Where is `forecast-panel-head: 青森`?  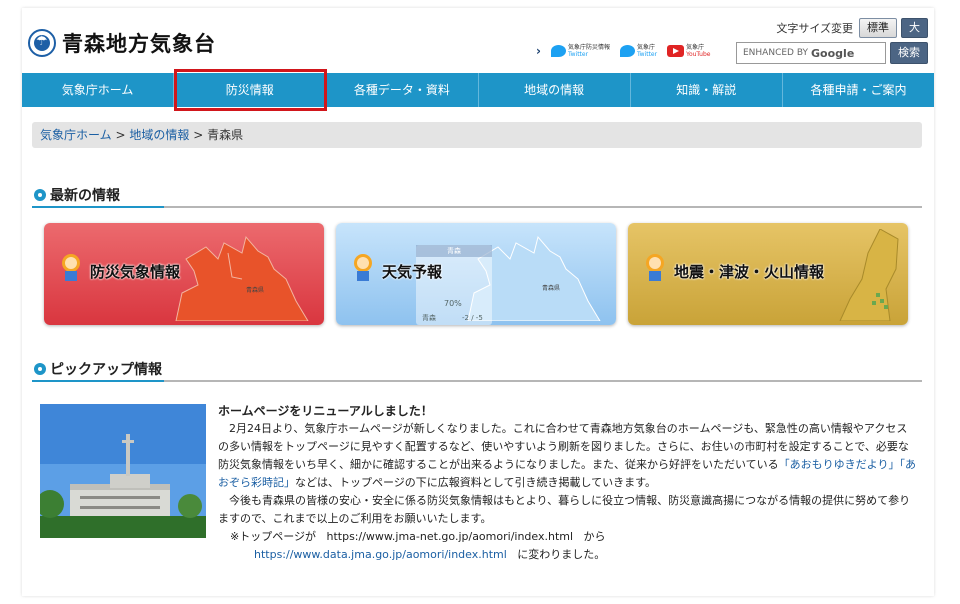
forecast-panel-head: 青森 is located at coordinates (454, 251).